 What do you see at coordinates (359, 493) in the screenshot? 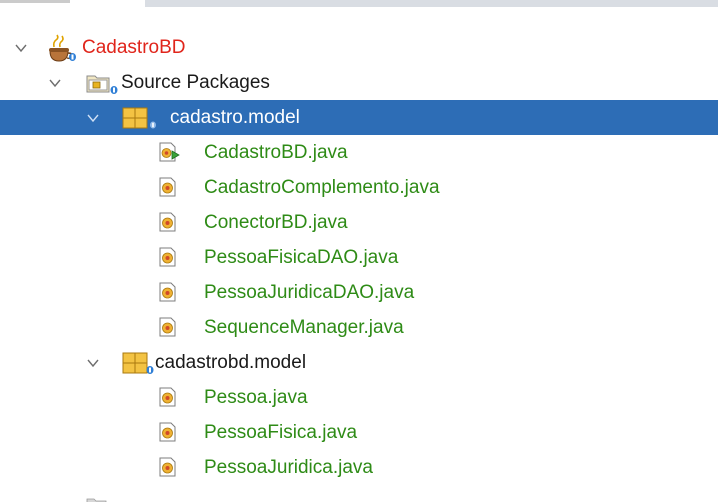
I see `tree-node-partial` at bounding box center [359, 493].